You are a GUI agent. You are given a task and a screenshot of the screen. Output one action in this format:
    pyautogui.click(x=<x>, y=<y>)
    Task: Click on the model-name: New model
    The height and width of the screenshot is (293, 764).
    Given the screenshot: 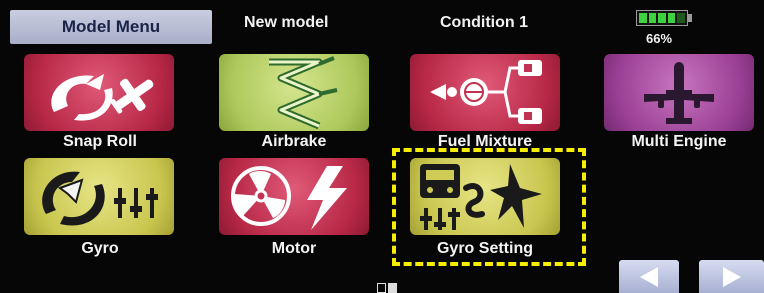 What is the action you would take?
    pyautogui.click(x=286, y=23)
    